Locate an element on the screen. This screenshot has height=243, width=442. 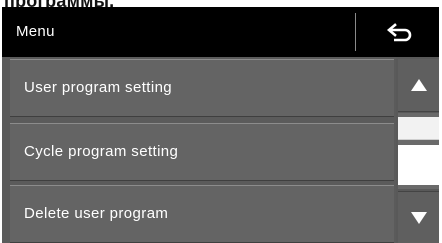
scroll-up-button is located at coordinates (418, 85).